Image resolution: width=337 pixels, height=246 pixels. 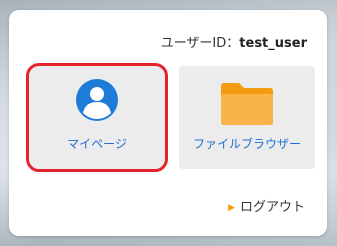 What do you see at coordinates (200, 43) in the screenshot?
I see `user-id-label: ユーザーID：` at bounding box center [200, 43].